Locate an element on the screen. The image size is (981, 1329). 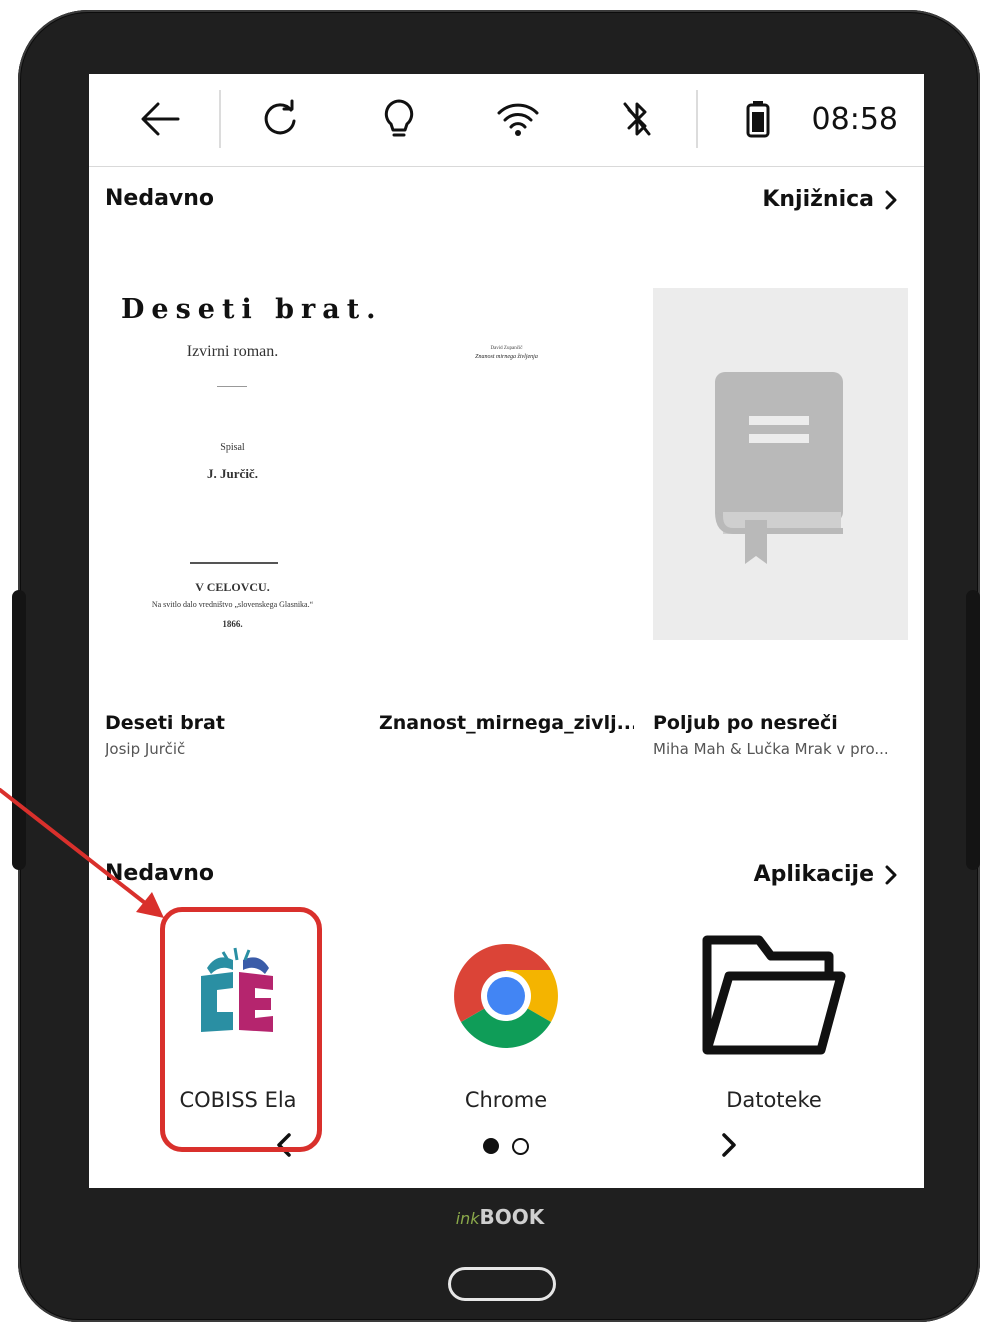
pager-next-button is located at coordinates (729, 1145).